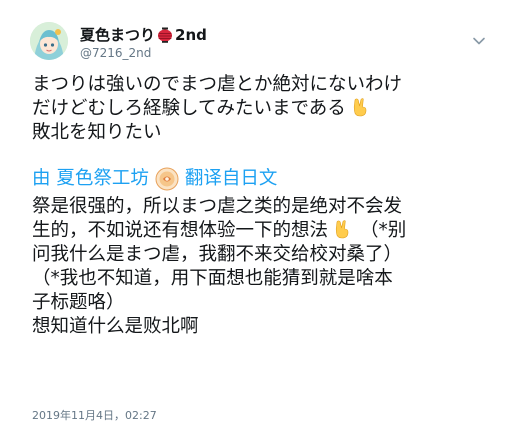 Image resolution: width=518 pixels, height=433 pixels. I want to click on translation-line: 想知道什么是败北啊, so click(115, 326).